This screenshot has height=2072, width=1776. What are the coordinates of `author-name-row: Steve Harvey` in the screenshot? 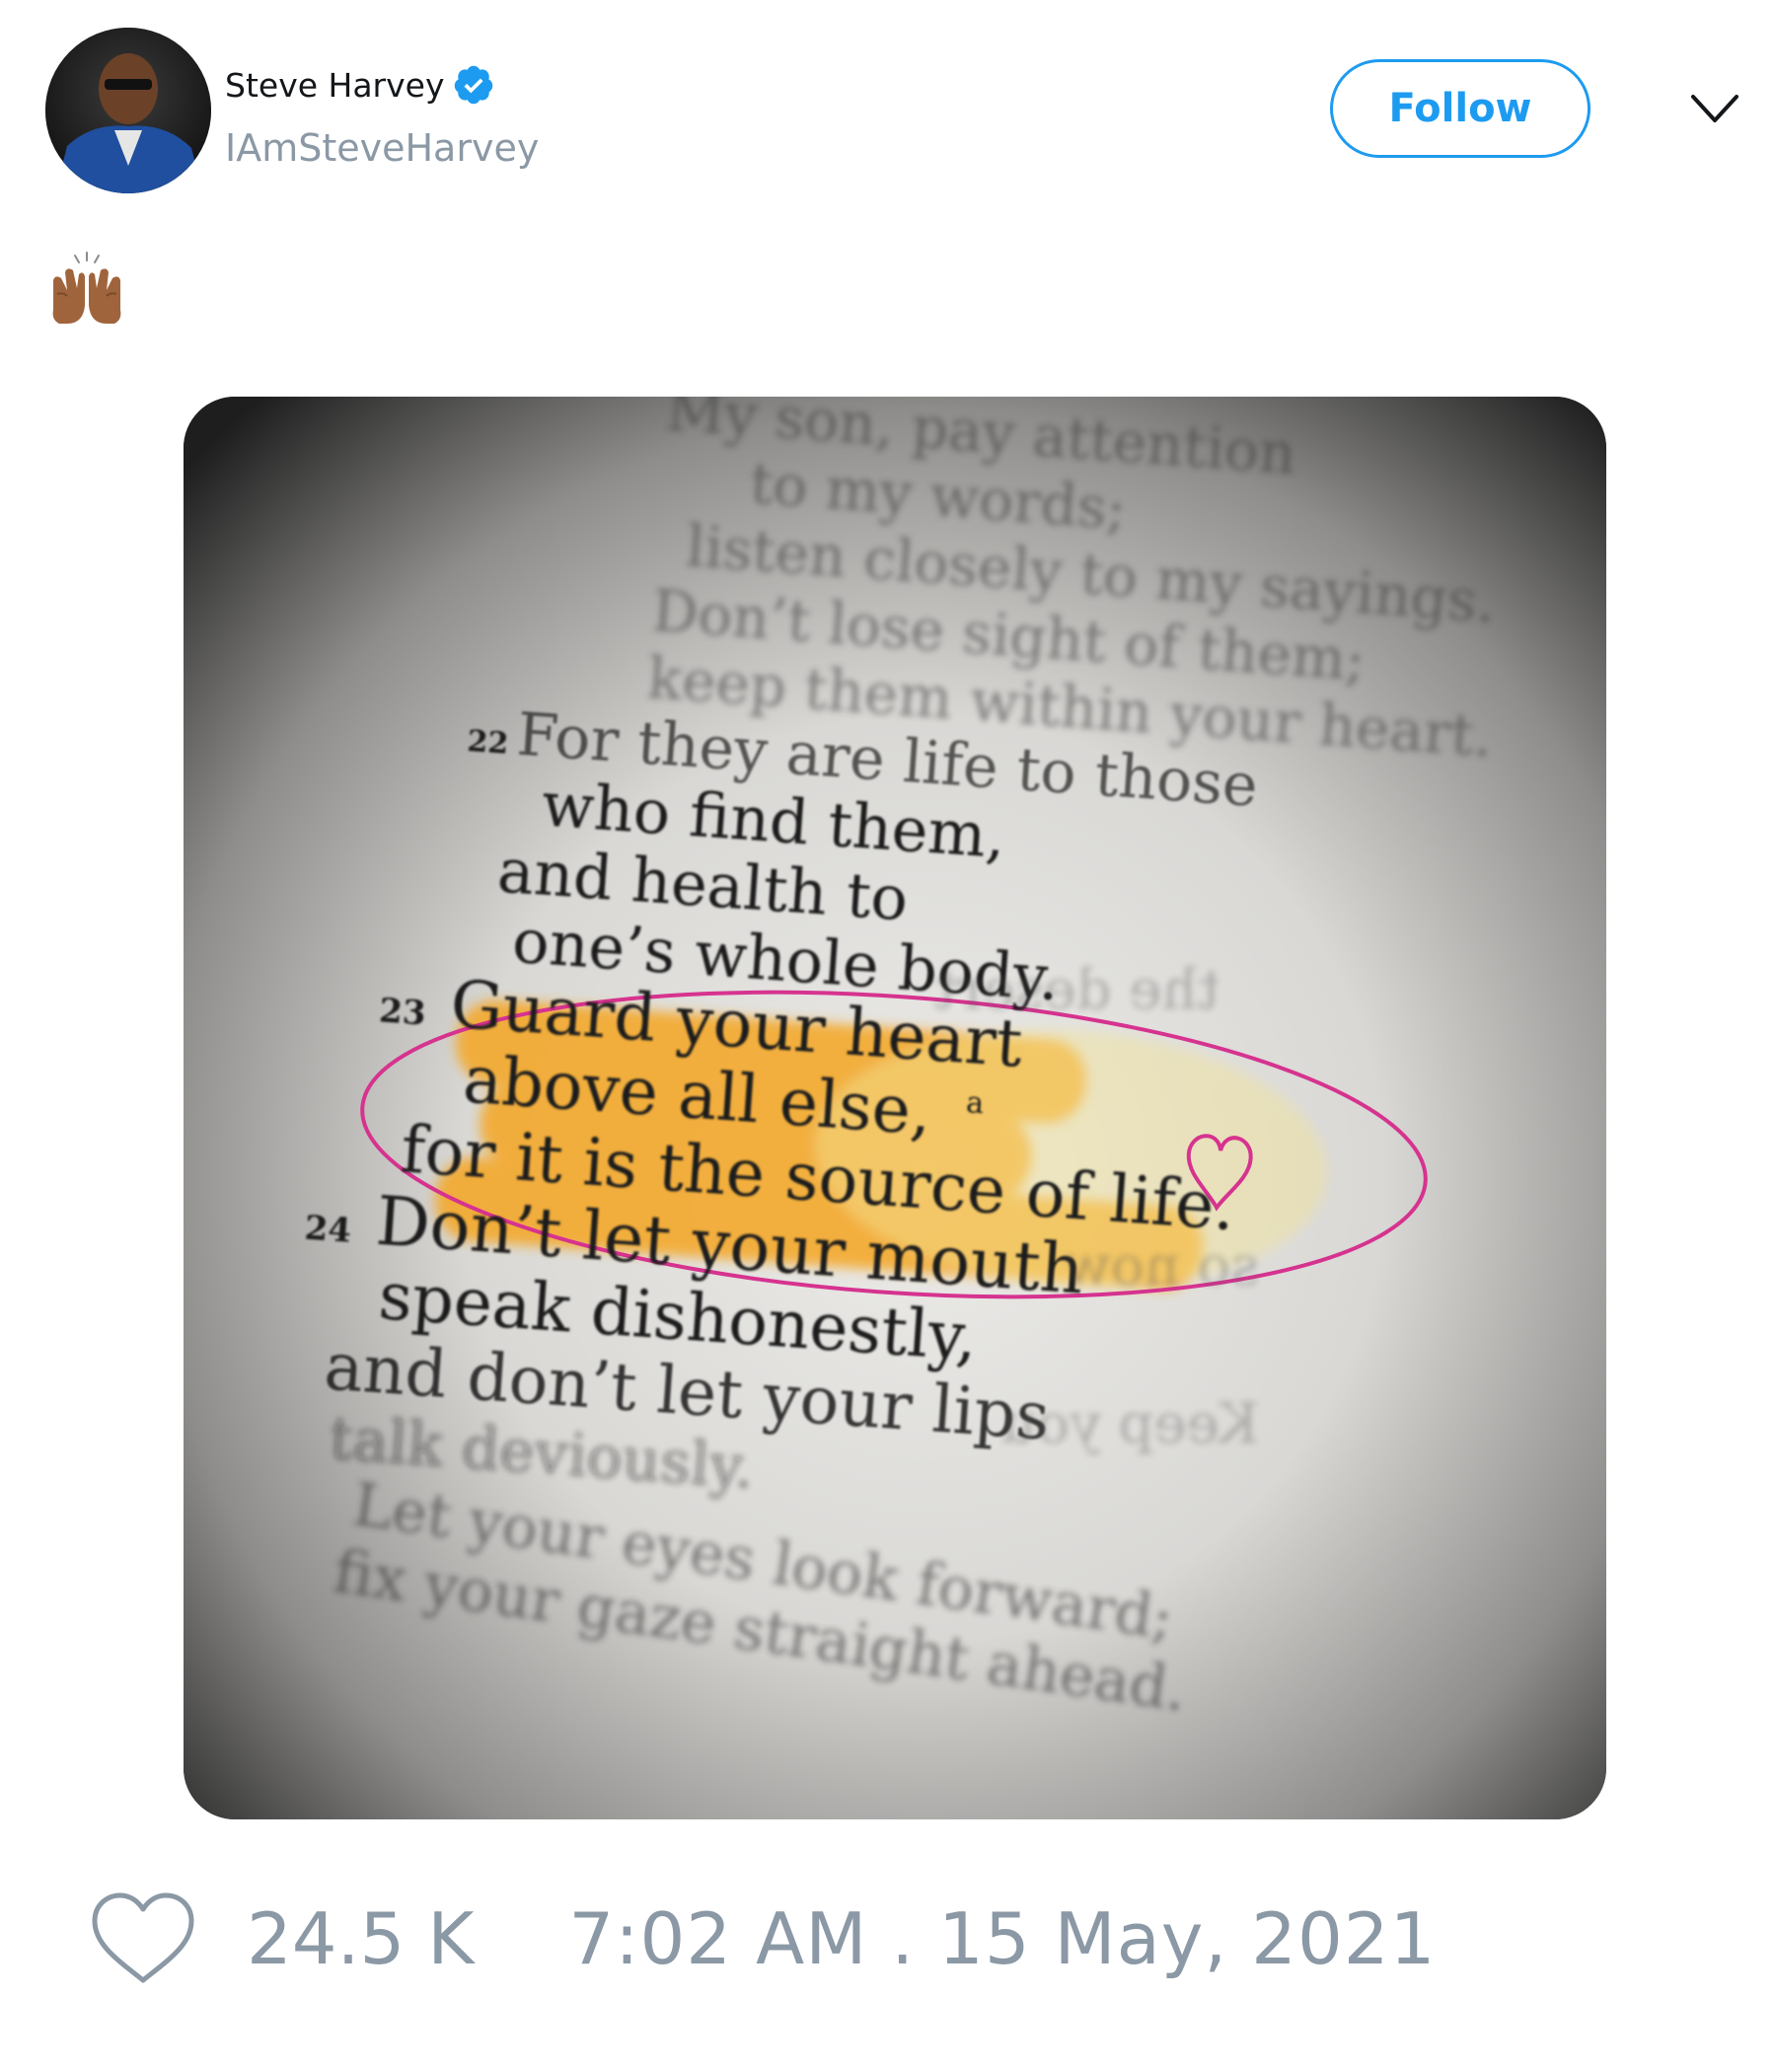 It's located at (360, 85).